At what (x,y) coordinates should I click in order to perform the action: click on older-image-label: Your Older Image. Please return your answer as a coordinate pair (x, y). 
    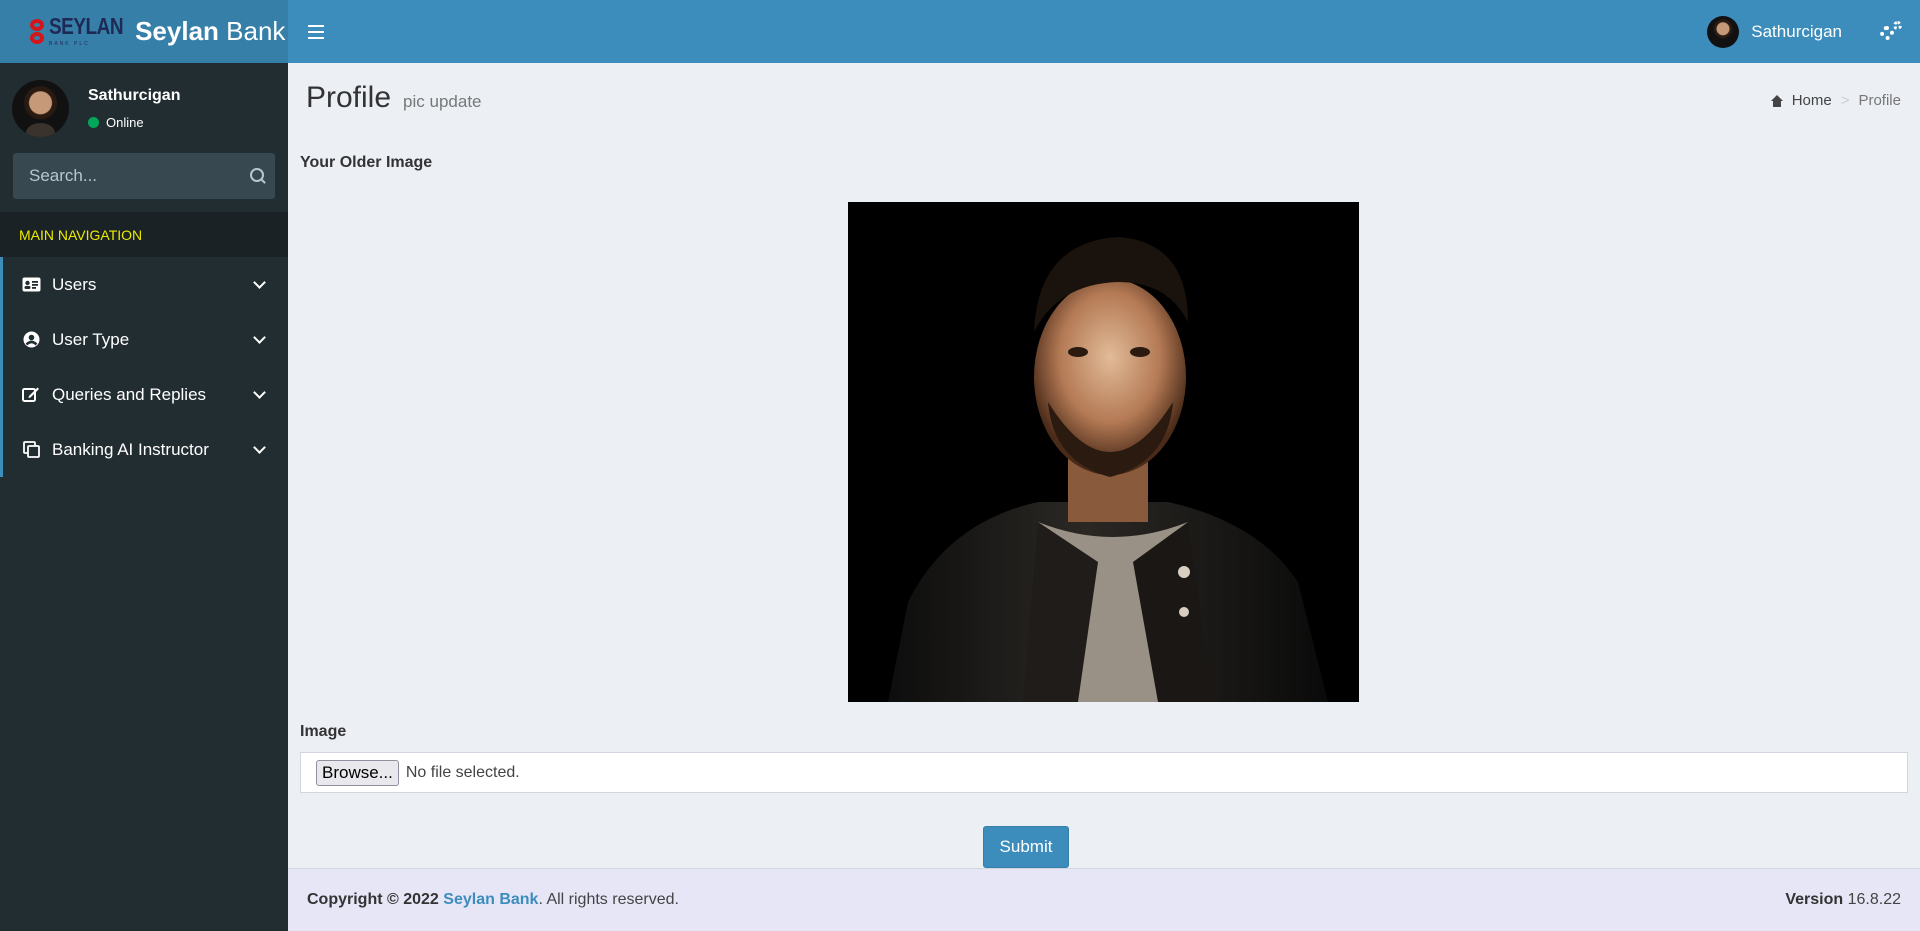
    Looking at the image, I should click on (366, 162).